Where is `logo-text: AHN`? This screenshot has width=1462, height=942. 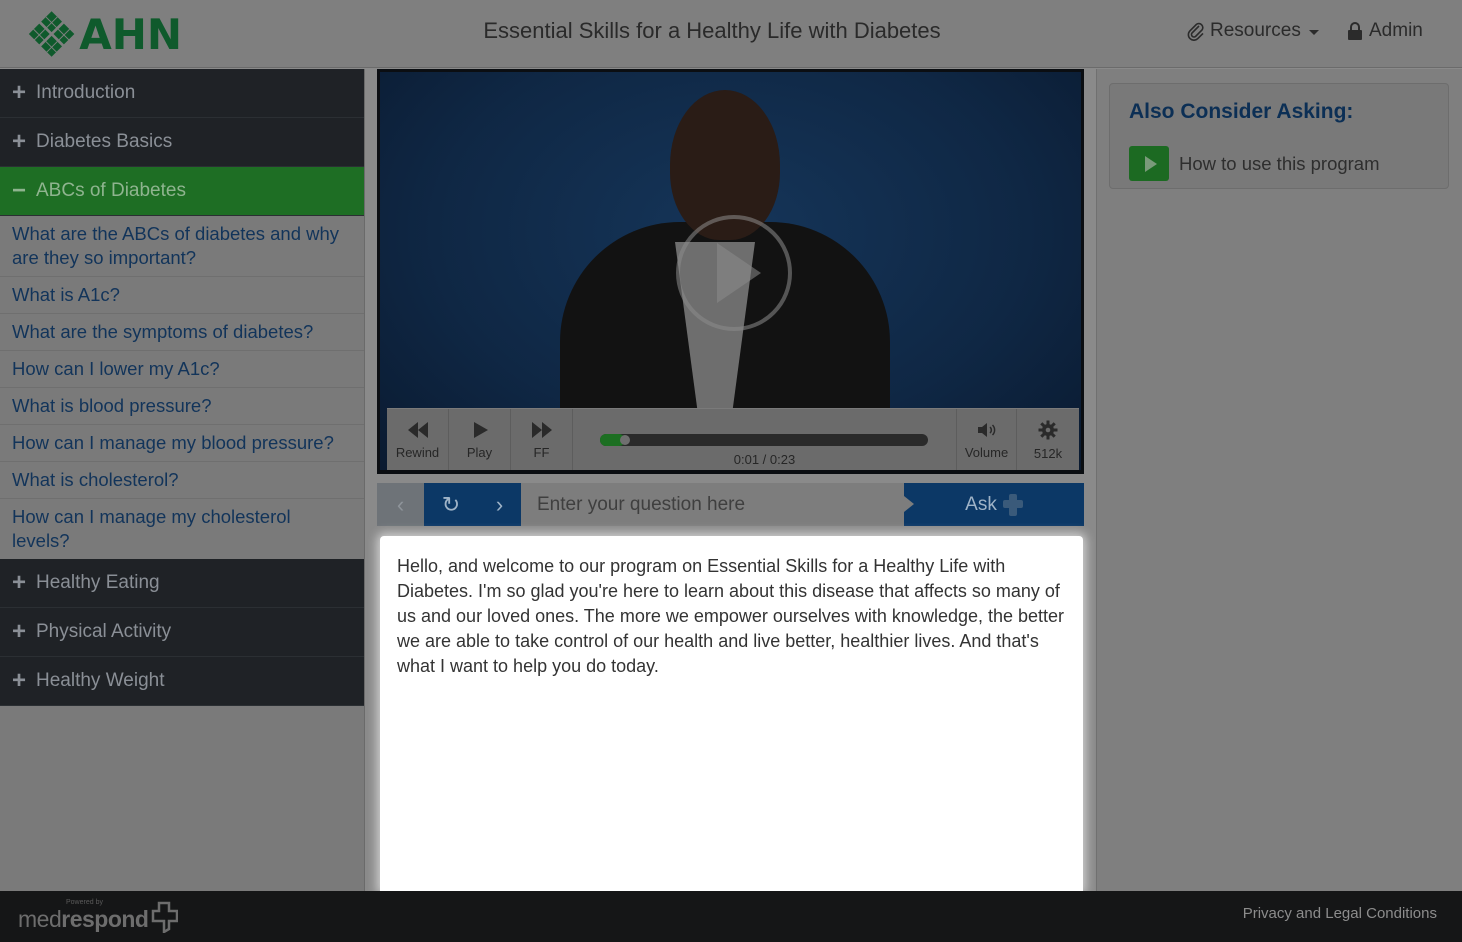
logo-text: AHN is located at coordinates (130, 34).